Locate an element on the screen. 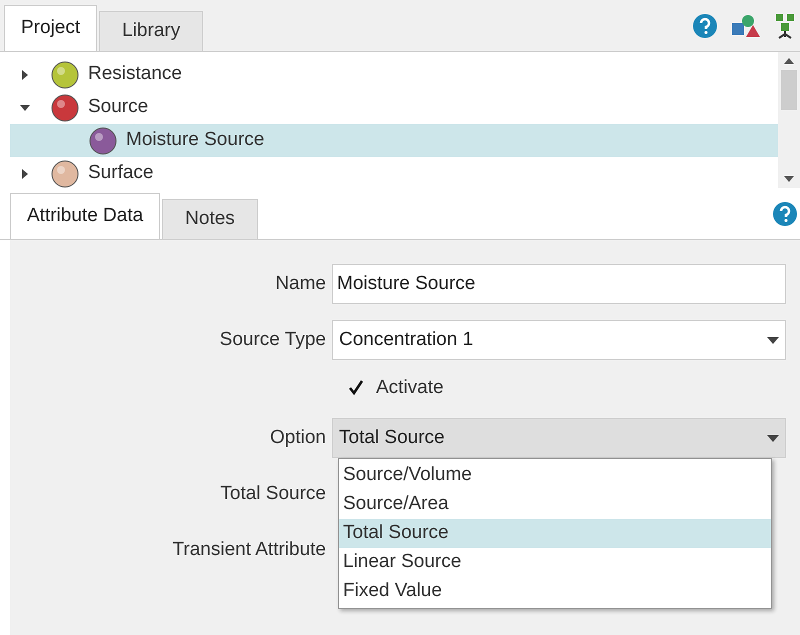 The height and width of the screenshot is (635, 800). tree-item: Resistance is located at coordinates (394, 74).